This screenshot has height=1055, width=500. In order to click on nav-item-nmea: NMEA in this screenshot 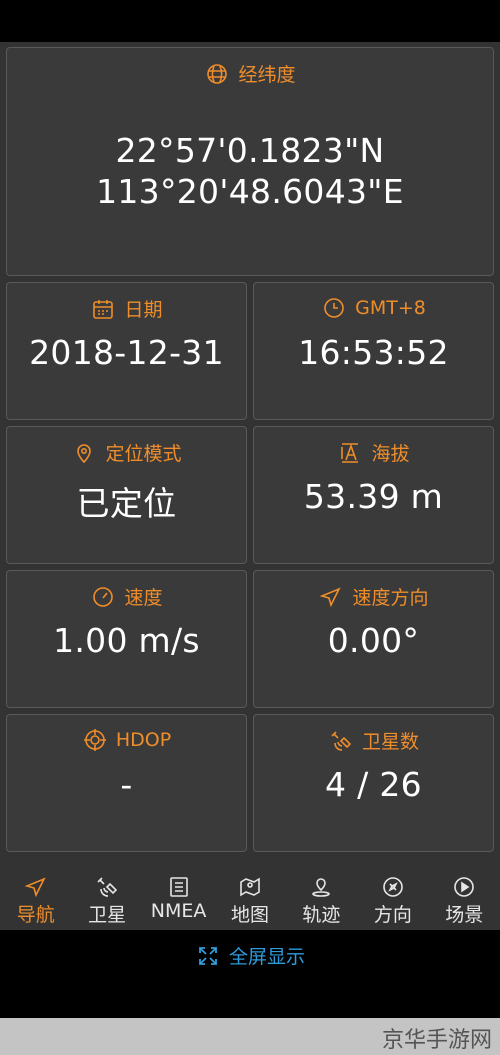, I will do `click(178, 899)`.